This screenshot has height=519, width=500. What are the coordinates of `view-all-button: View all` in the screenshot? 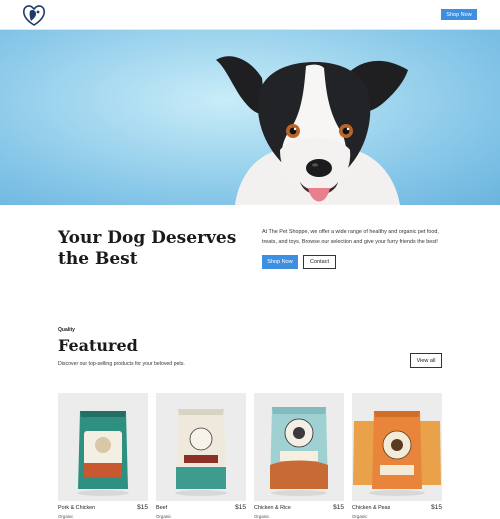 It's located at (426, 360).